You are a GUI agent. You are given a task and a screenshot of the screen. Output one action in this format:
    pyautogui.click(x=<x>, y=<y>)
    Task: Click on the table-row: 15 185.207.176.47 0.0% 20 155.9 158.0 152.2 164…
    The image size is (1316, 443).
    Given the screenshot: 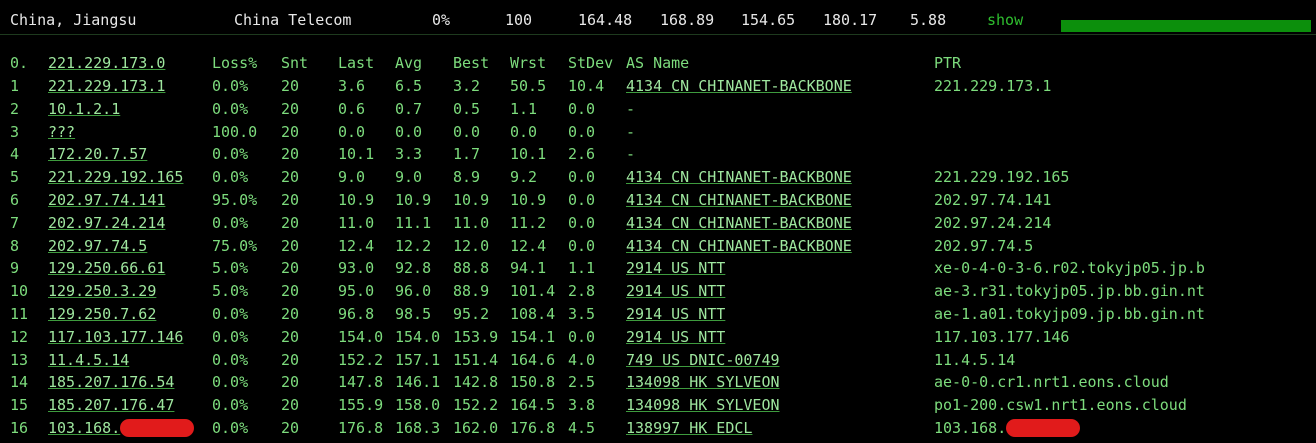 What is the action you would take?
    pyautogui.click(x=658, y=405)
    